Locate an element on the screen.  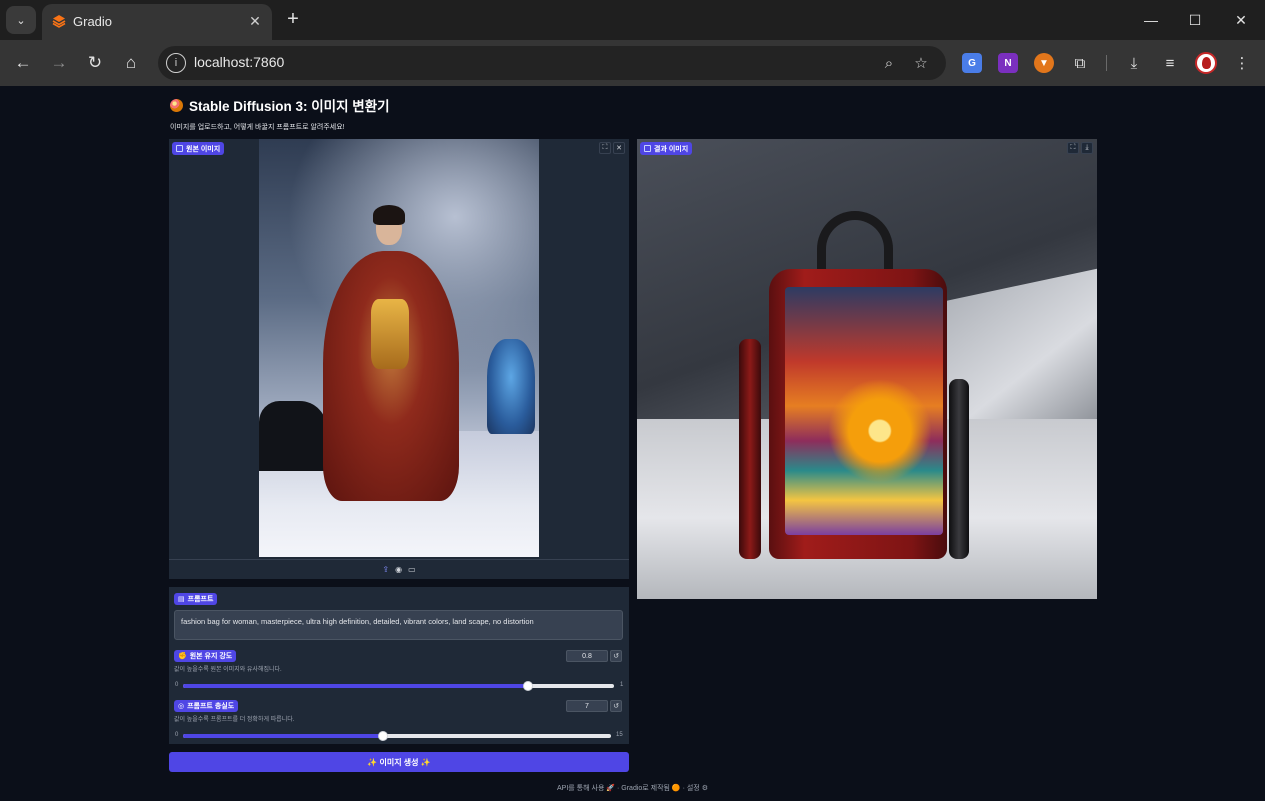
prompt-label: ▤ 프롬프트 is located at coordinates (196, 599).